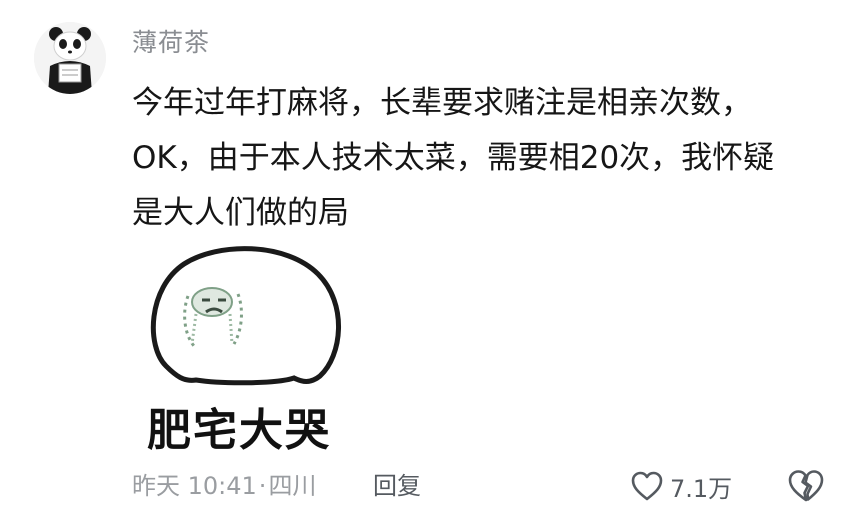  I want to click on user-avatar, so click(70, 58).